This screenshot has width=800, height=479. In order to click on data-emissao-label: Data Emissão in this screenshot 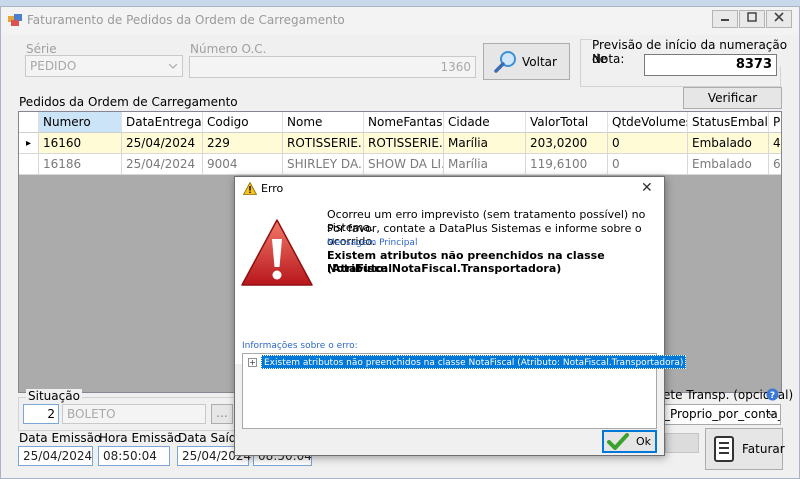, I will do `click(60, 438)`.